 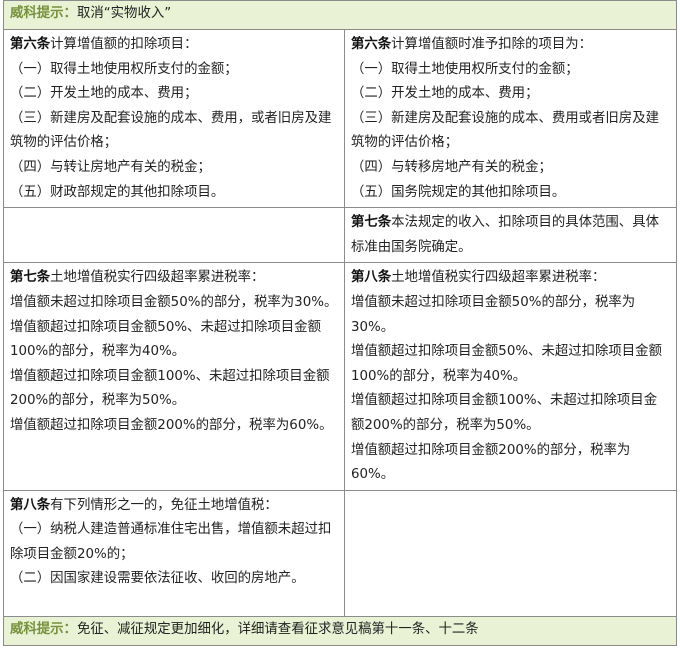 What do you see at coordinates (110, 167) in the screenshot?
I see `list-item: （四）与转让房地产有关的税金；` at bounding box center [110, 167].